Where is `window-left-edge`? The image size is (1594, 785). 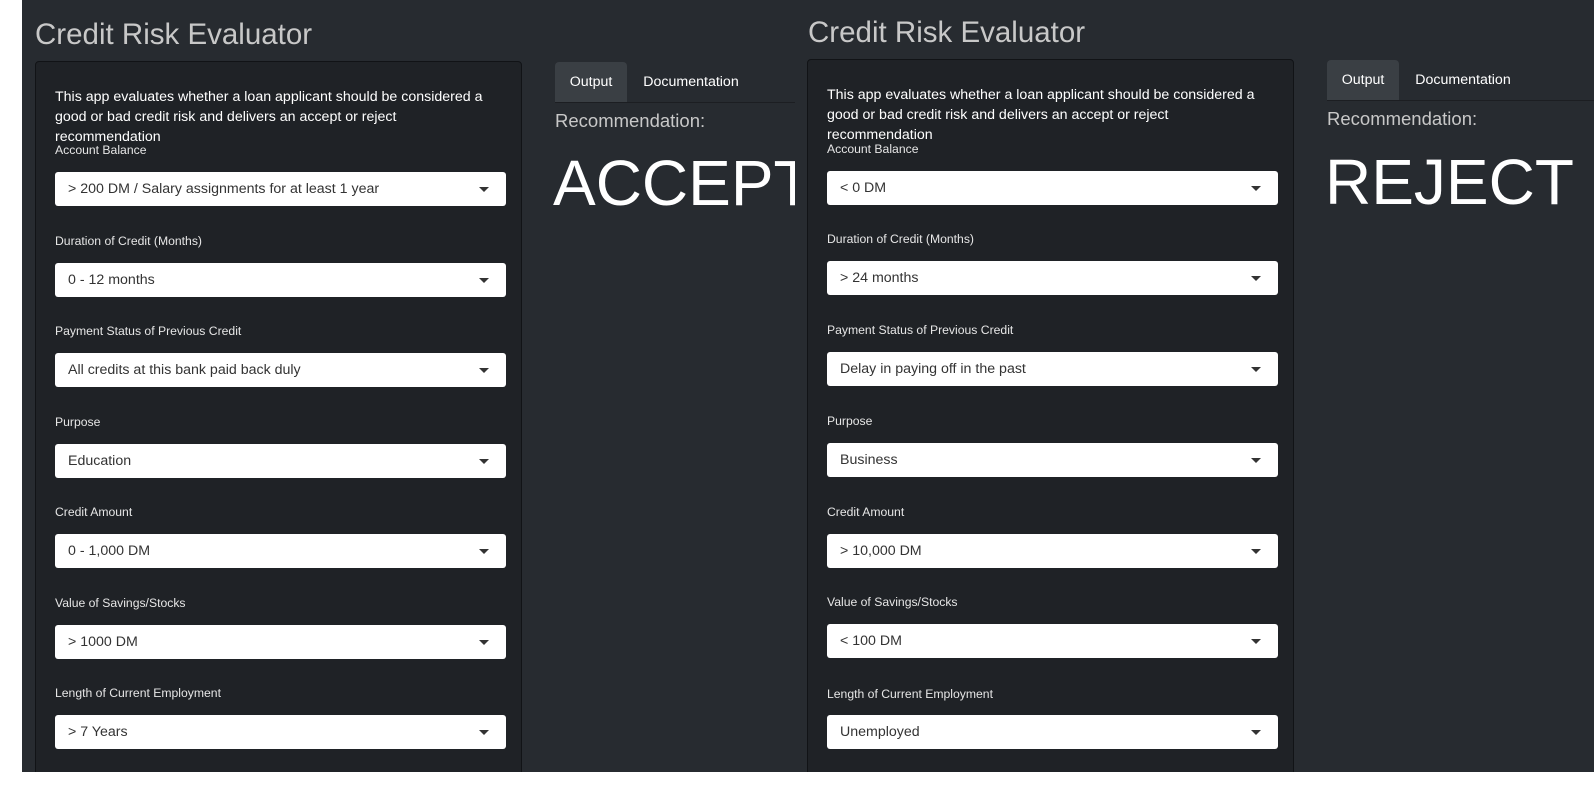
window-left-edge is located at coordinates (11, 392).